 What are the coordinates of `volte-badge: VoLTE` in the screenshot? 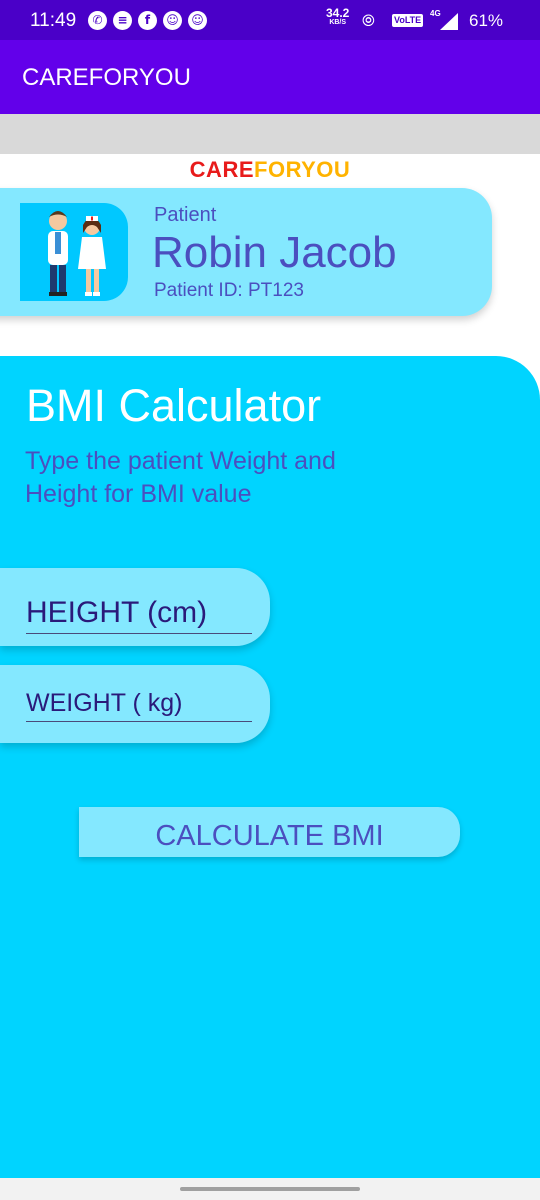 It's located at (408, 20).